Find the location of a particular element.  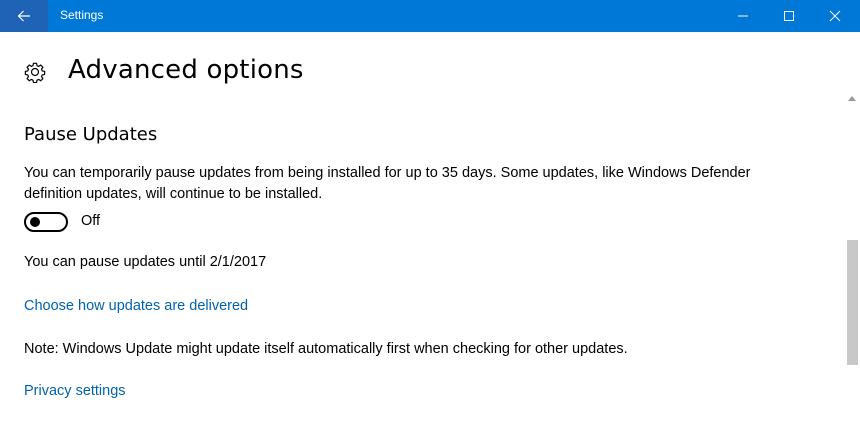

arrow-left-icon is located at coordinates (23, 16).